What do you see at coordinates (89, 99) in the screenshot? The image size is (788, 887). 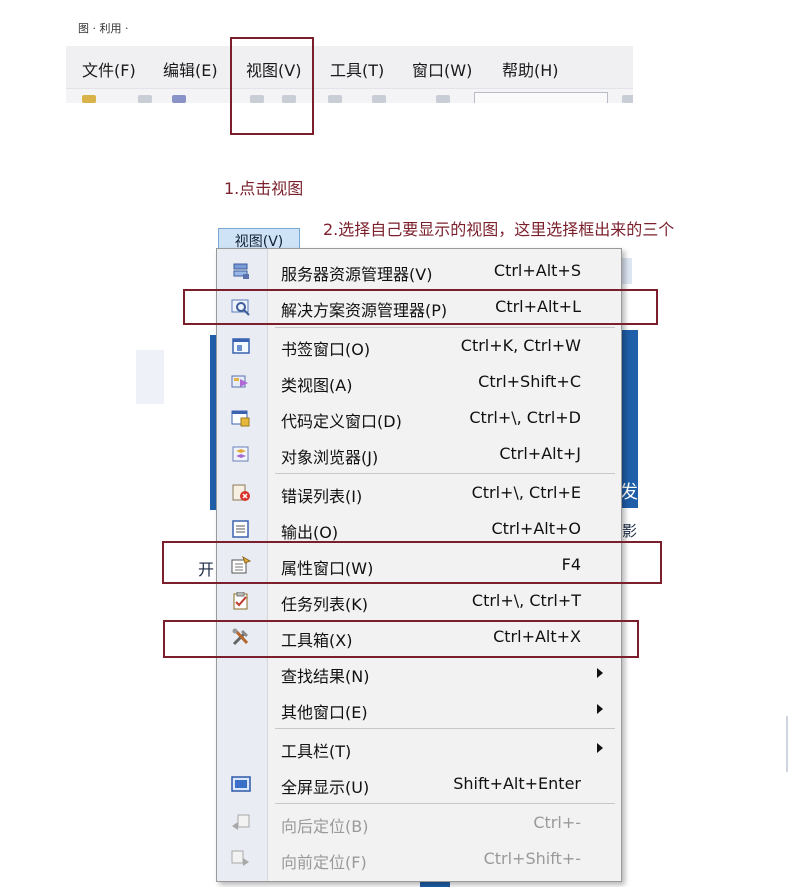 I see `new-project-icon` at bounding box center [89, 99].